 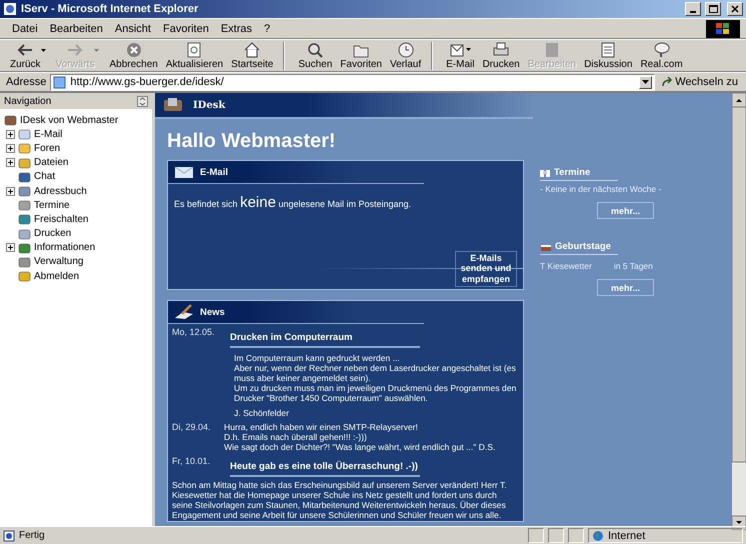 I want to click on status-text: Fertig, so click(x=32, y=535).